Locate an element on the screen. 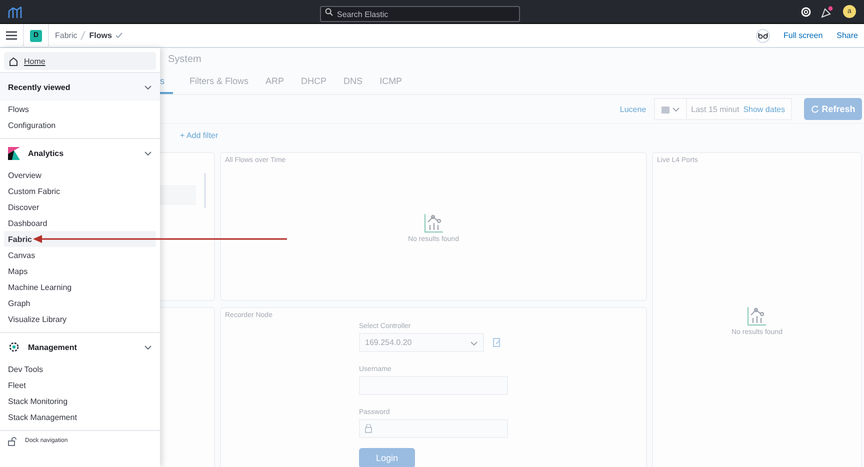 This screenshot has width=864, height=467. nav-item: Visualize Library is located at coordinates (80, 319).